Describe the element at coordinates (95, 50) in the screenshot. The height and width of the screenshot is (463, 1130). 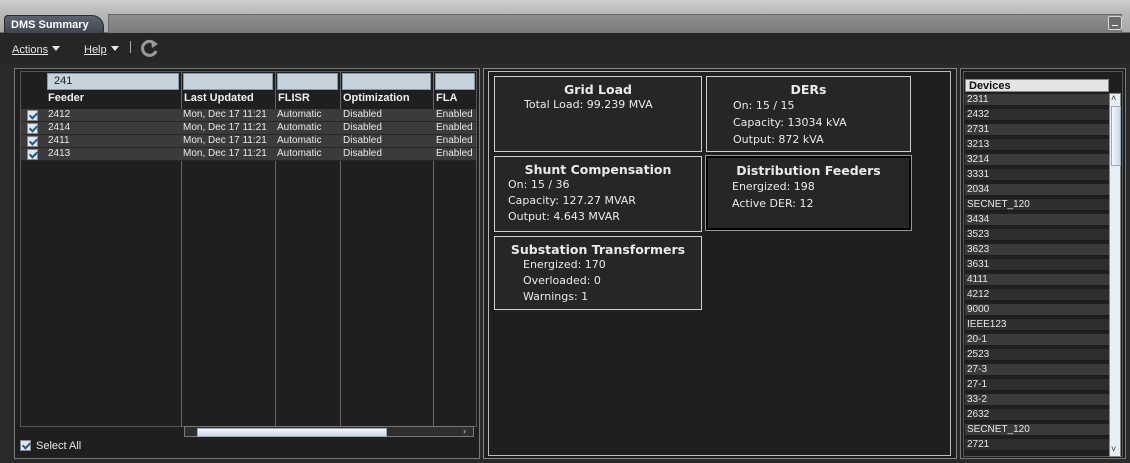
I see `help-menu-label: Help` at that location.